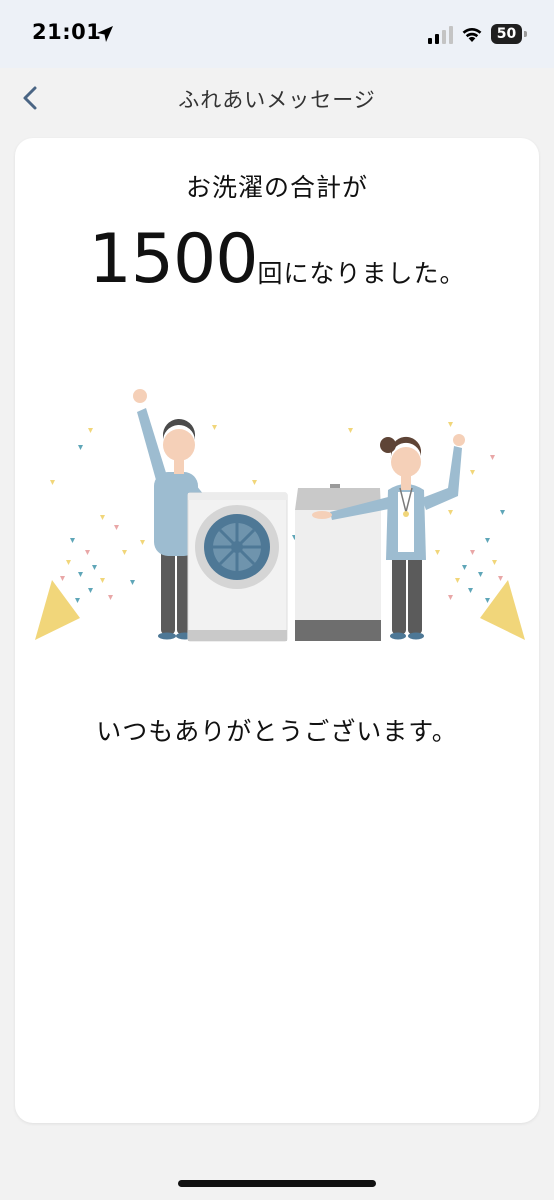 Image resolution: width=554 pixels, height=1200 pixels. I want to click on battery-icon: 50, so click(509, 34).